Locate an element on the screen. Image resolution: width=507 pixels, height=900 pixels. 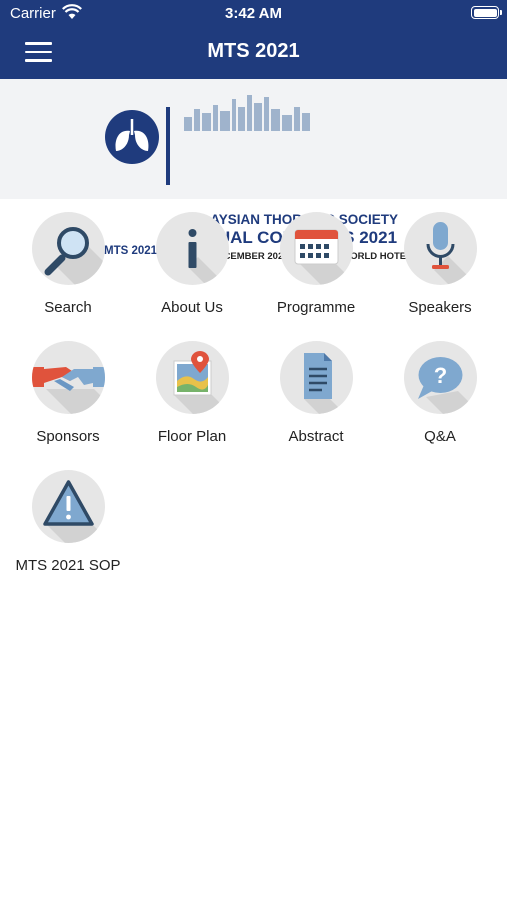
calendar-icon is located at coordinates (316, 248).